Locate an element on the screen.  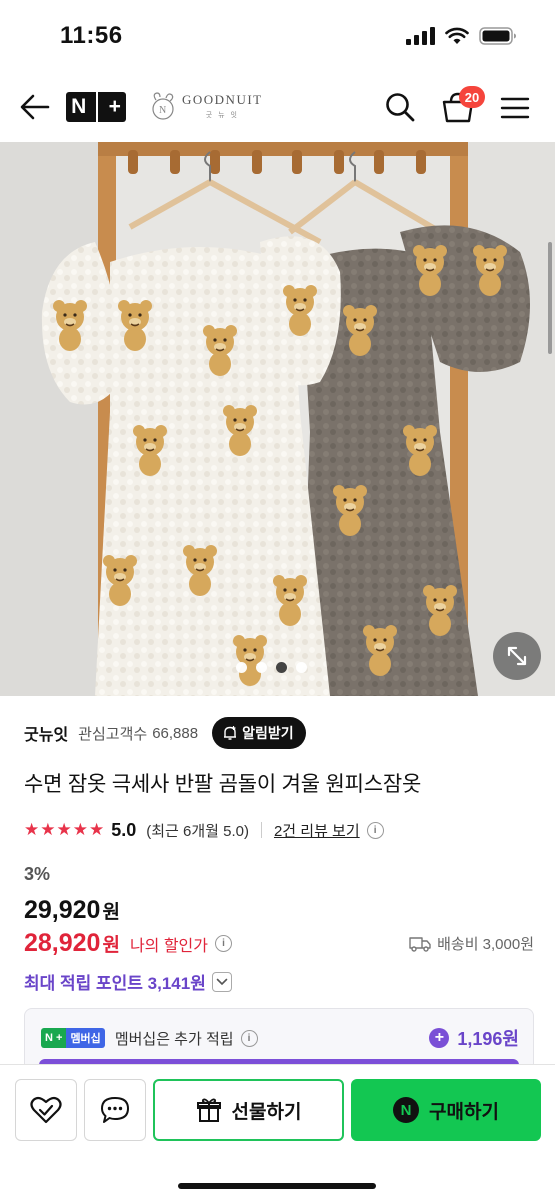
rating-stars: ★★★★★ is located at coordinates (65, 829).